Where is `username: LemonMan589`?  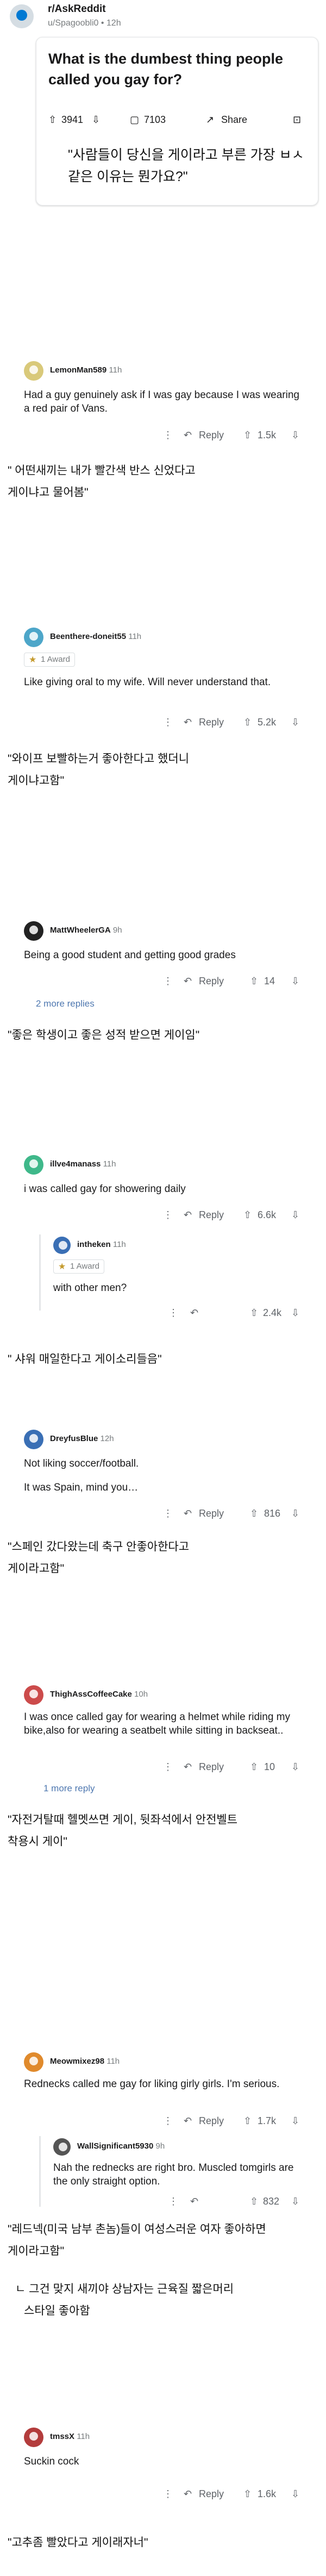
username: LemonMan589 is located at coordinates (78, 370).